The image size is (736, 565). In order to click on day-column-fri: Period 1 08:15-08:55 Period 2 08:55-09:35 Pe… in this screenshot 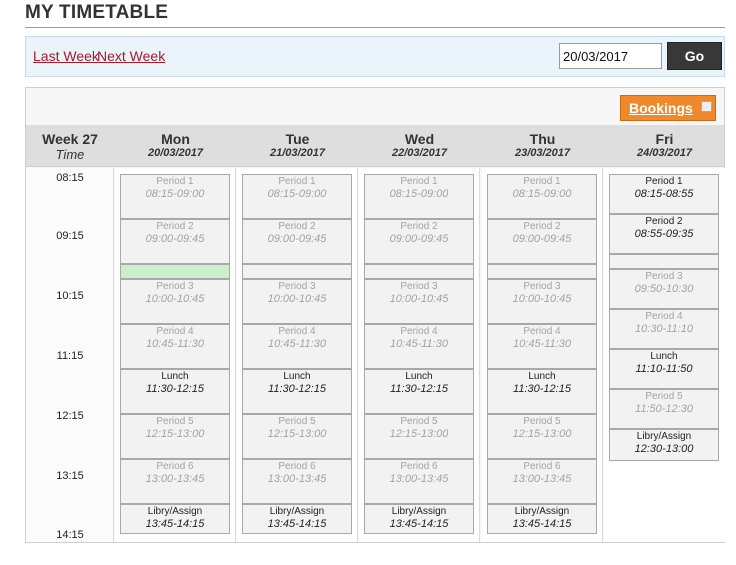, I will do `click(664, 355)`.